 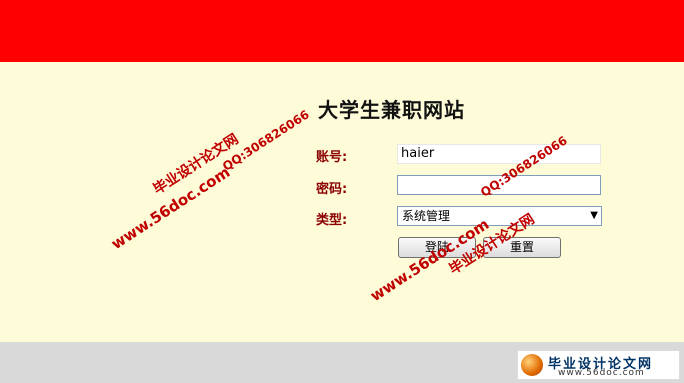 I want to click on password-label: 密码:, so click(x=332, y=189).